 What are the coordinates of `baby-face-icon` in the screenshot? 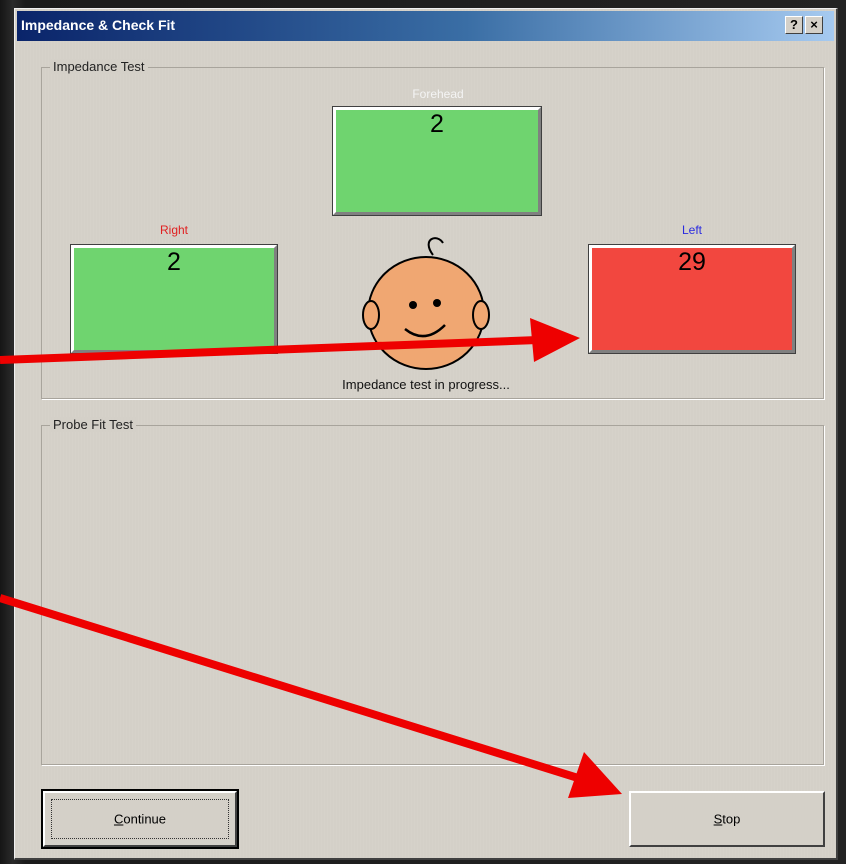 It's located at (426, 303).